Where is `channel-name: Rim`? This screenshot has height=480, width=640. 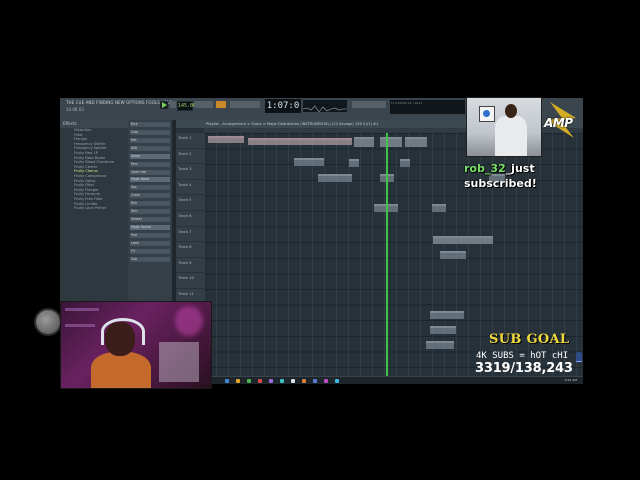 channel-name: Rim is located at coordinates (150, 204).